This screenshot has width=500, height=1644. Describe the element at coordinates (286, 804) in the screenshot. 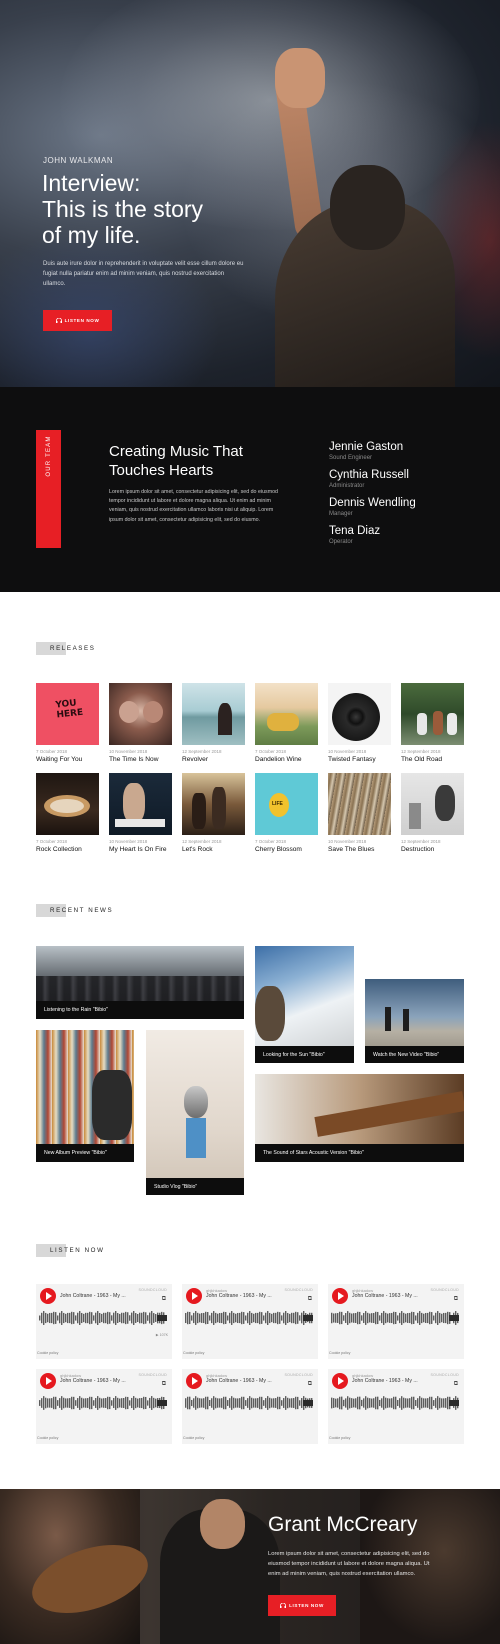

I see `release-cover: LIFE` at that location.